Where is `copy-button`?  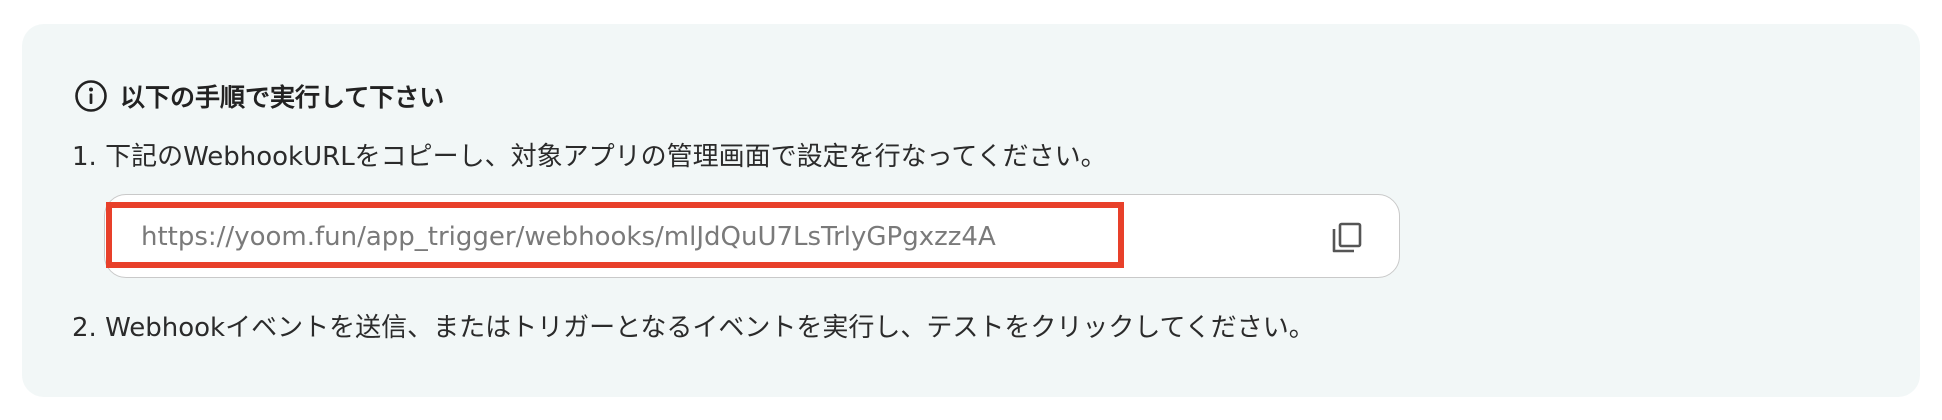 copy-button is located at coordinates (1347, 238).